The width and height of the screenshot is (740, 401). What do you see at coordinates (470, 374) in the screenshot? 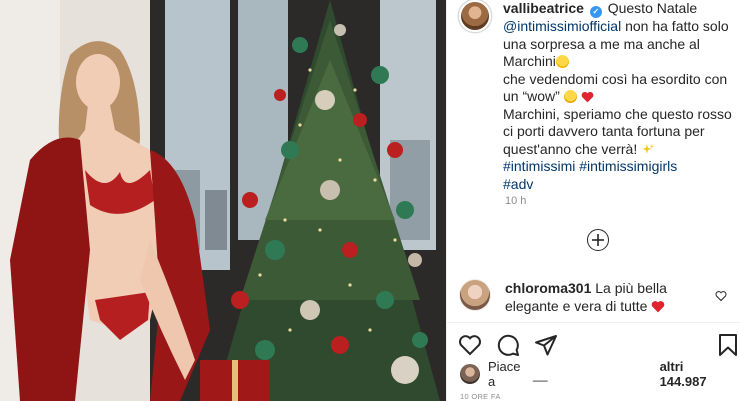
I see `liker-avatar` at bounding box center [470, 374].